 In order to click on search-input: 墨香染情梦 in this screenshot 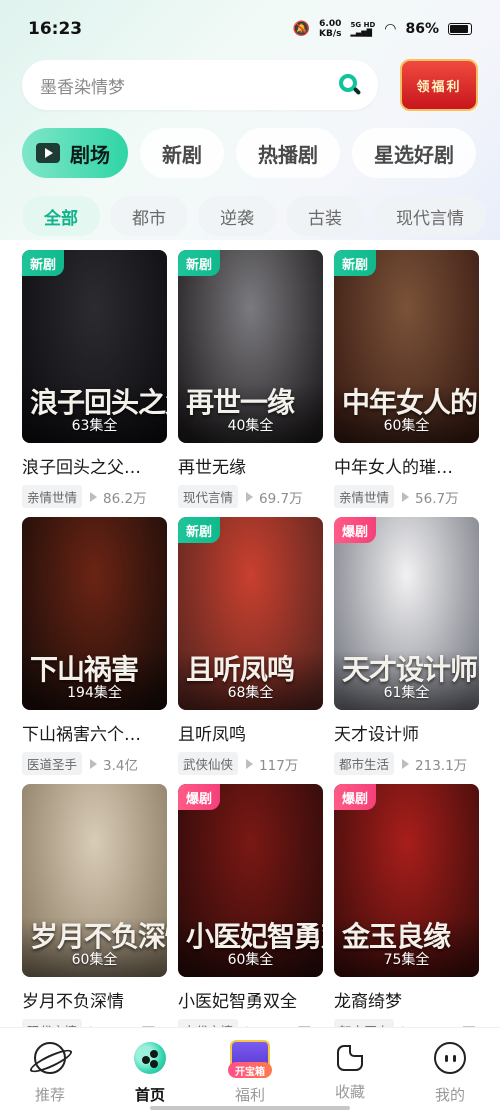, I will do `click(200, 85)`.